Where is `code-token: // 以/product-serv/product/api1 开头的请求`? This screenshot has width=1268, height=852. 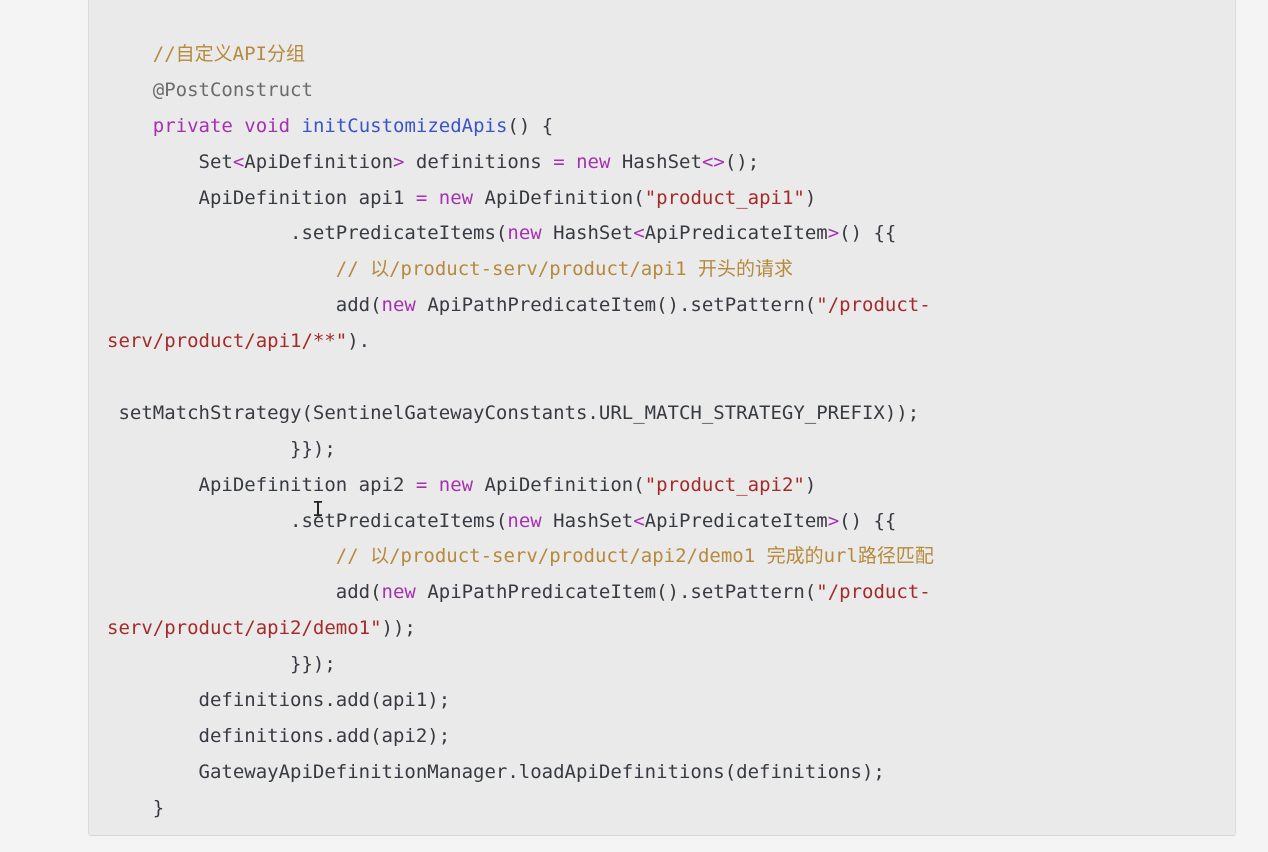
code-token: // 以/product-serv/product/api1 开头的请求 is located at coordinates (564, 269).